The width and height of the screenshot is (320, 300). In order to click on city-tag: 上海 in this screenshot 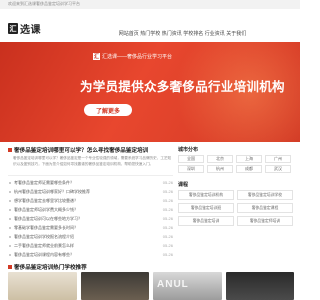, I will do `click(249, 159)`.